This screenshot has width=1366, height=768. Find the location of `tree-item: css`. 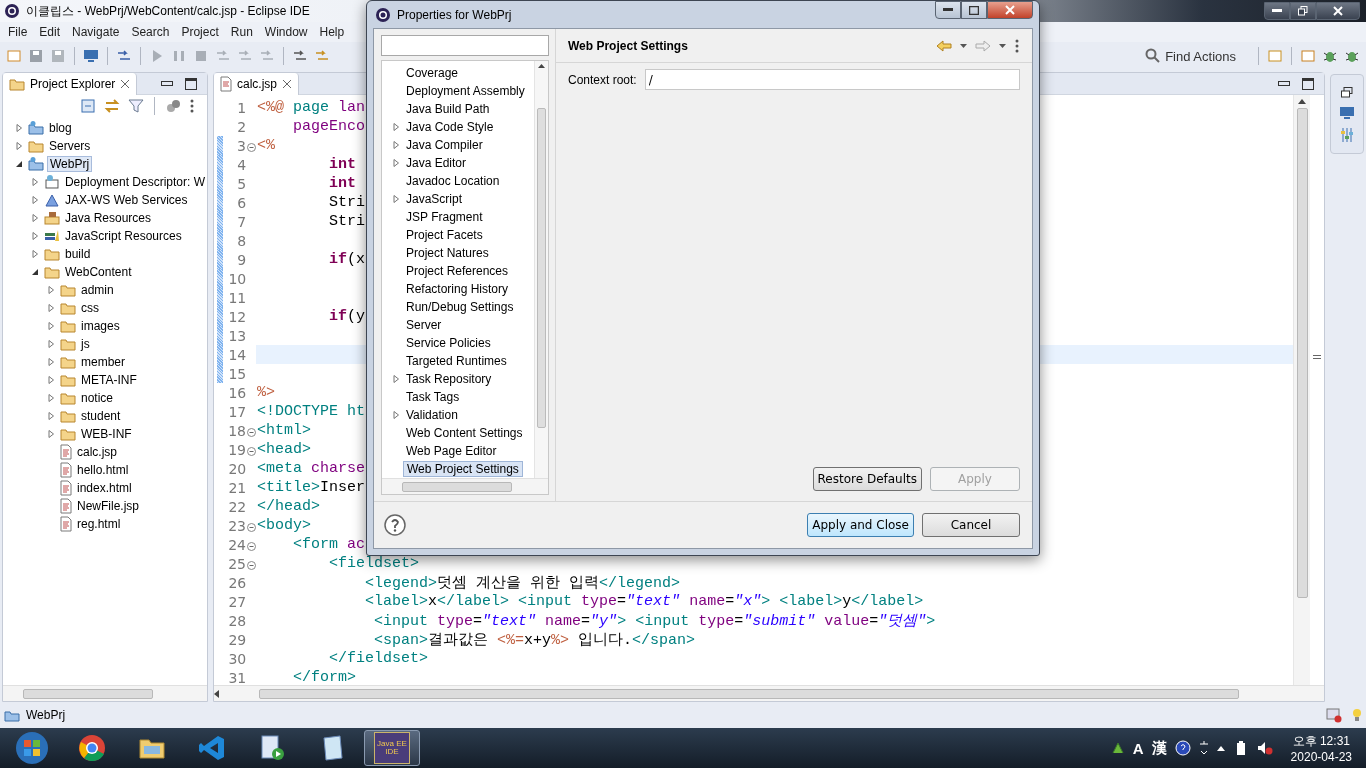

tree-item: css is located at coordinates (90, 308).